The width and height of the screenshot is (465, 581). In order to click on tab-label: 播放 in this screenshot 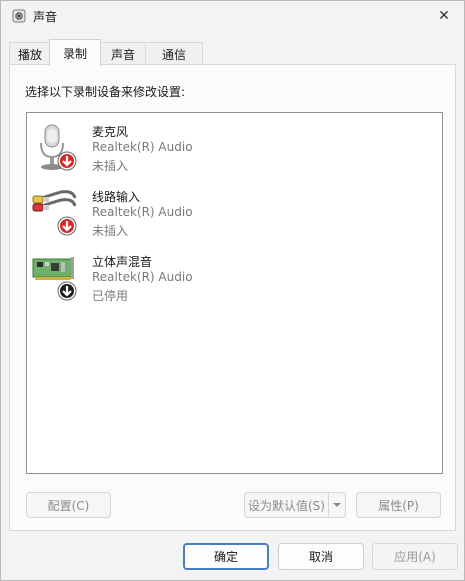, I will do `click(29, 54)`.